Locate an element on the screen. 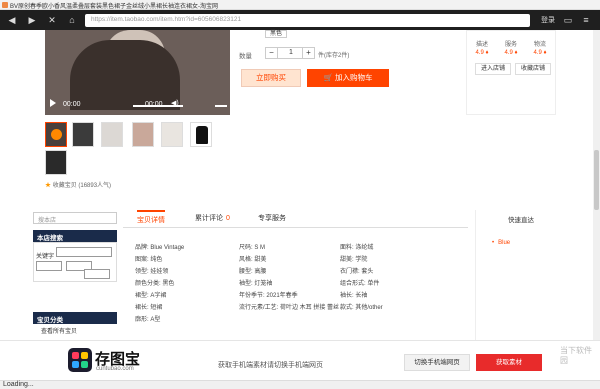 Image resolution: width=600 pixels, height=389 pixels. rating-label: 服务 is located at coordinates (510, 45).